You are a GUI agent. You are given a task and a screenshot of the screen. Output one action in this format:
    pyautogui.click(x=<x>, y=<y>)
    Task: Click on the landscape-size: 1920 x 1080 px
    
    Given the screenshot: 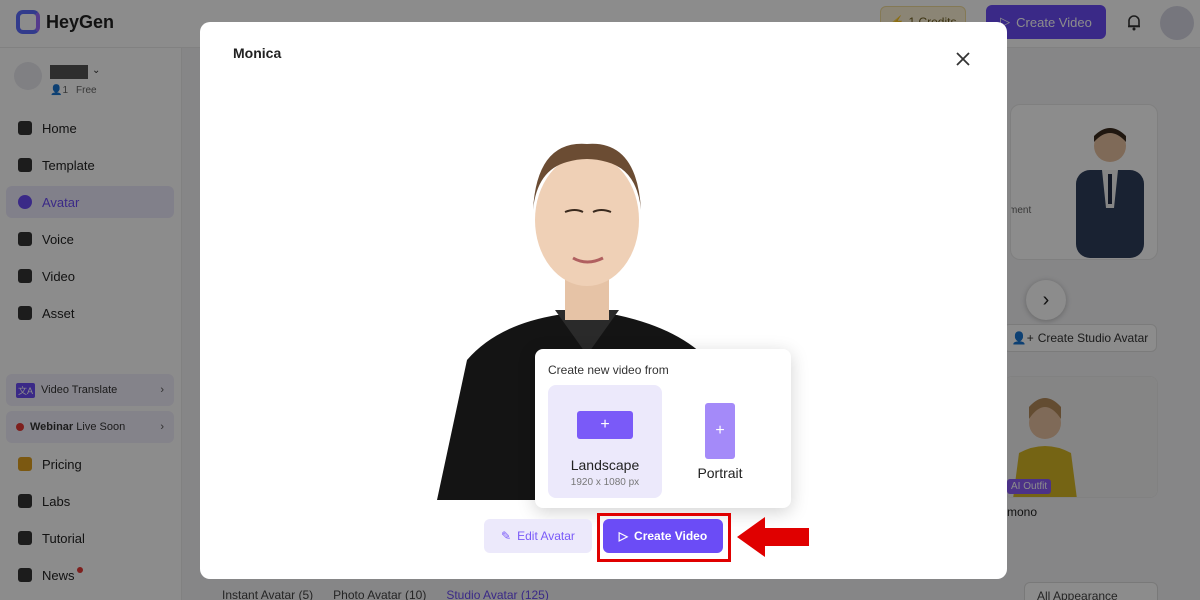 What is the action you would take?
    pyautogui.click(x=605, y=482)
    